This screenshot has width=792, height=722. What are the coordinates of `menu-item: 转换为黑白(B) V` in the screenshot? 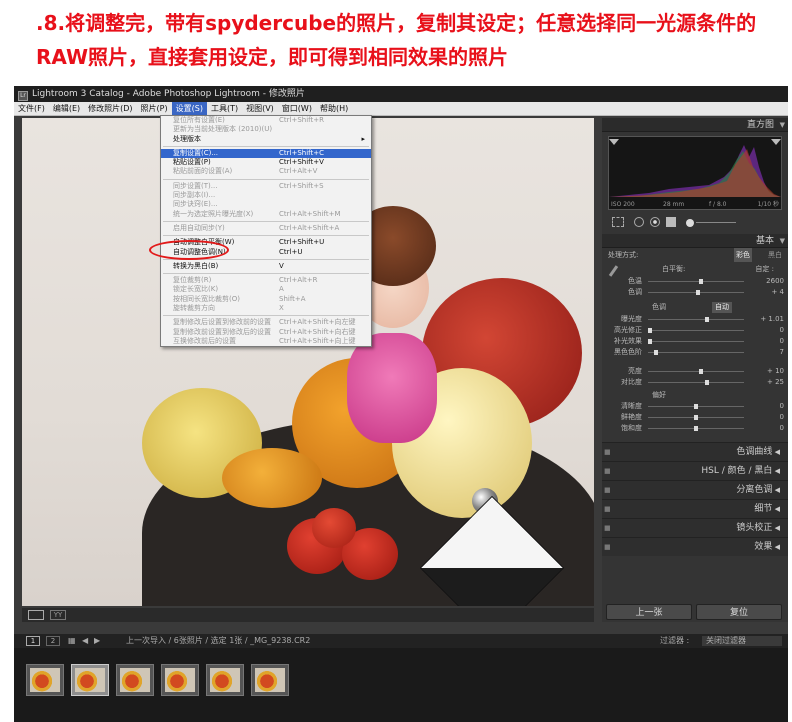 It's located at (266, 266).